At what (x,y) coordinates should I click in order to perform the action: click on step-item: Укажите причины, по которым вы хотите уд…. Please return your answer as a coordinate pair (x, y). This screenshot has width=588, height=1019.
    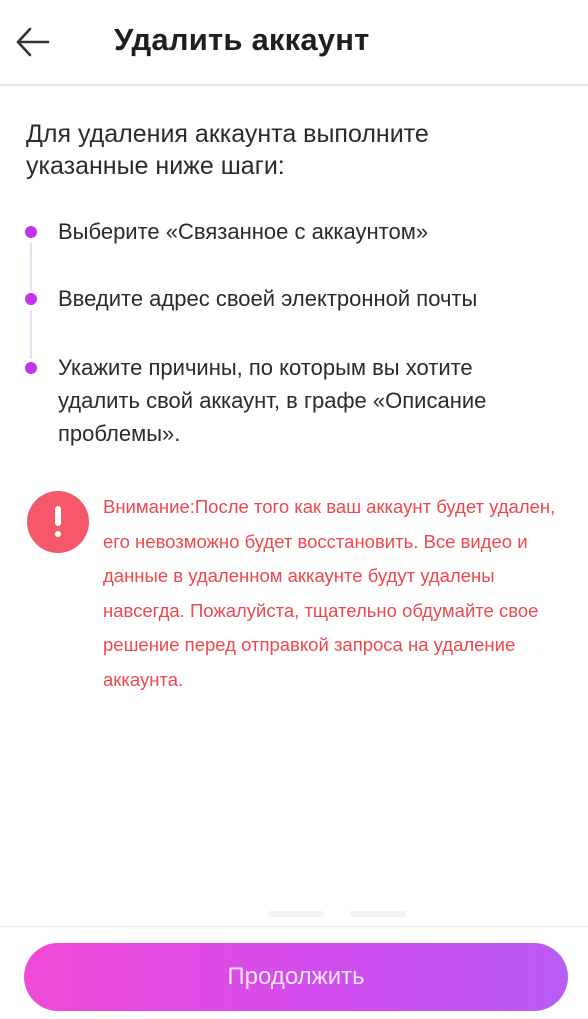
    Looking at the image, I should click on (272, 400).